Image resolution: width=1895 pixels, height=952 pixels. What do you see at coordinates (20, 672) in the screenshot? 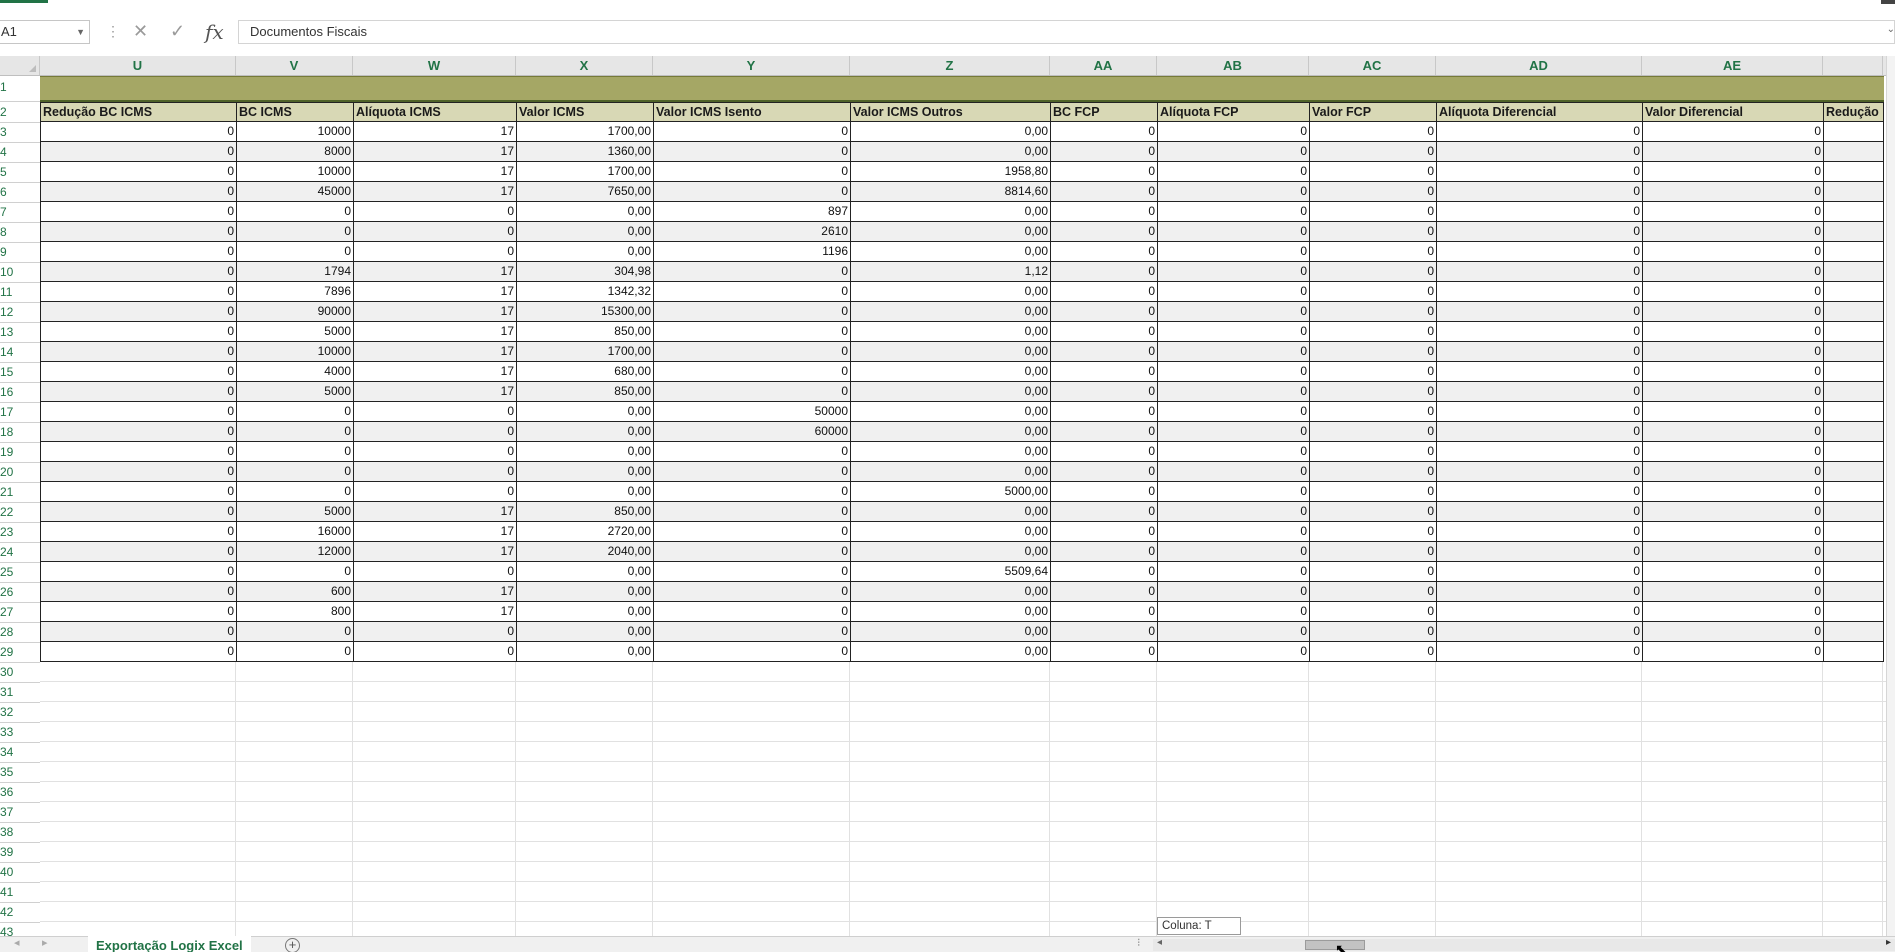
I see `row-header: 30` at bounding box center [20, 672].